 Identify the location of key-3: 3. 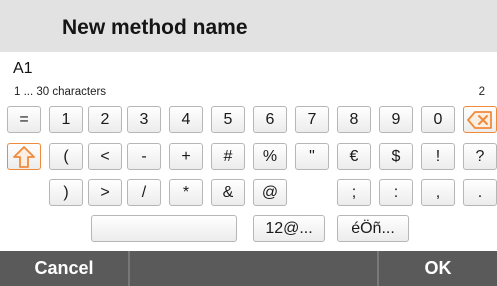
(144, 119).